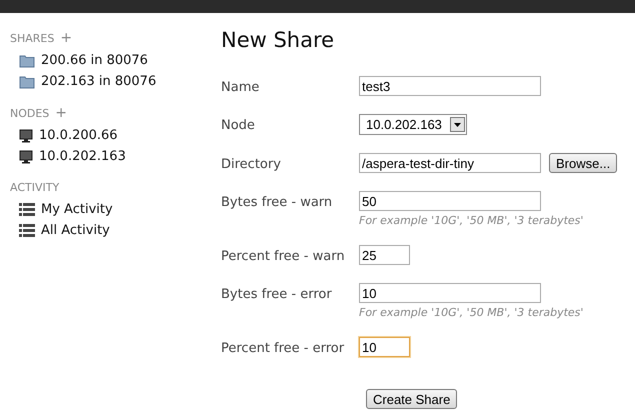 This screenshot has width=635, height=416. What do you see at coordinates (384, 255) in the screenshot?
I see `input-field: 25` at bounding box center [384, 255].